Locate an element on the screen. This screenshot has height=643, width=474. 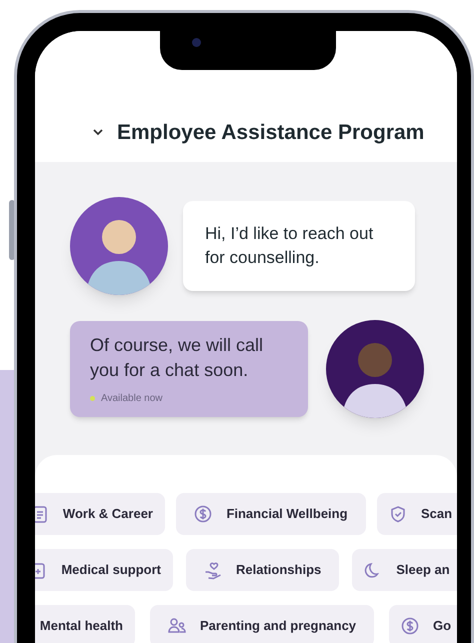
topic-chip: Scan is located at coordinates (417, 514).